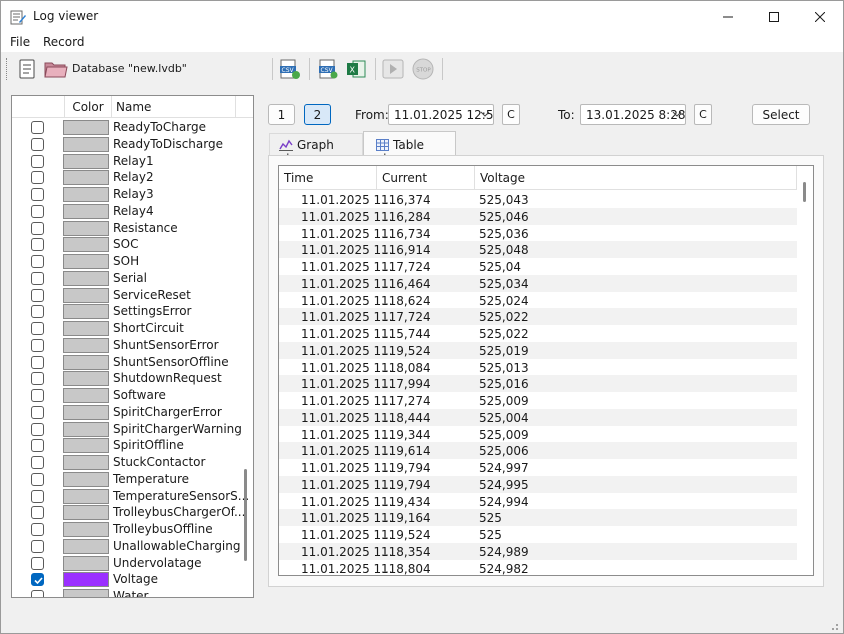 Image resolution: width=844 pixels, height=634 pixels. What do you see at coordinates (538, 434) in the screenshot?
I see `table-row: 11.01.2025 1... 119,344 525,009` at bounding box center [538, 434].